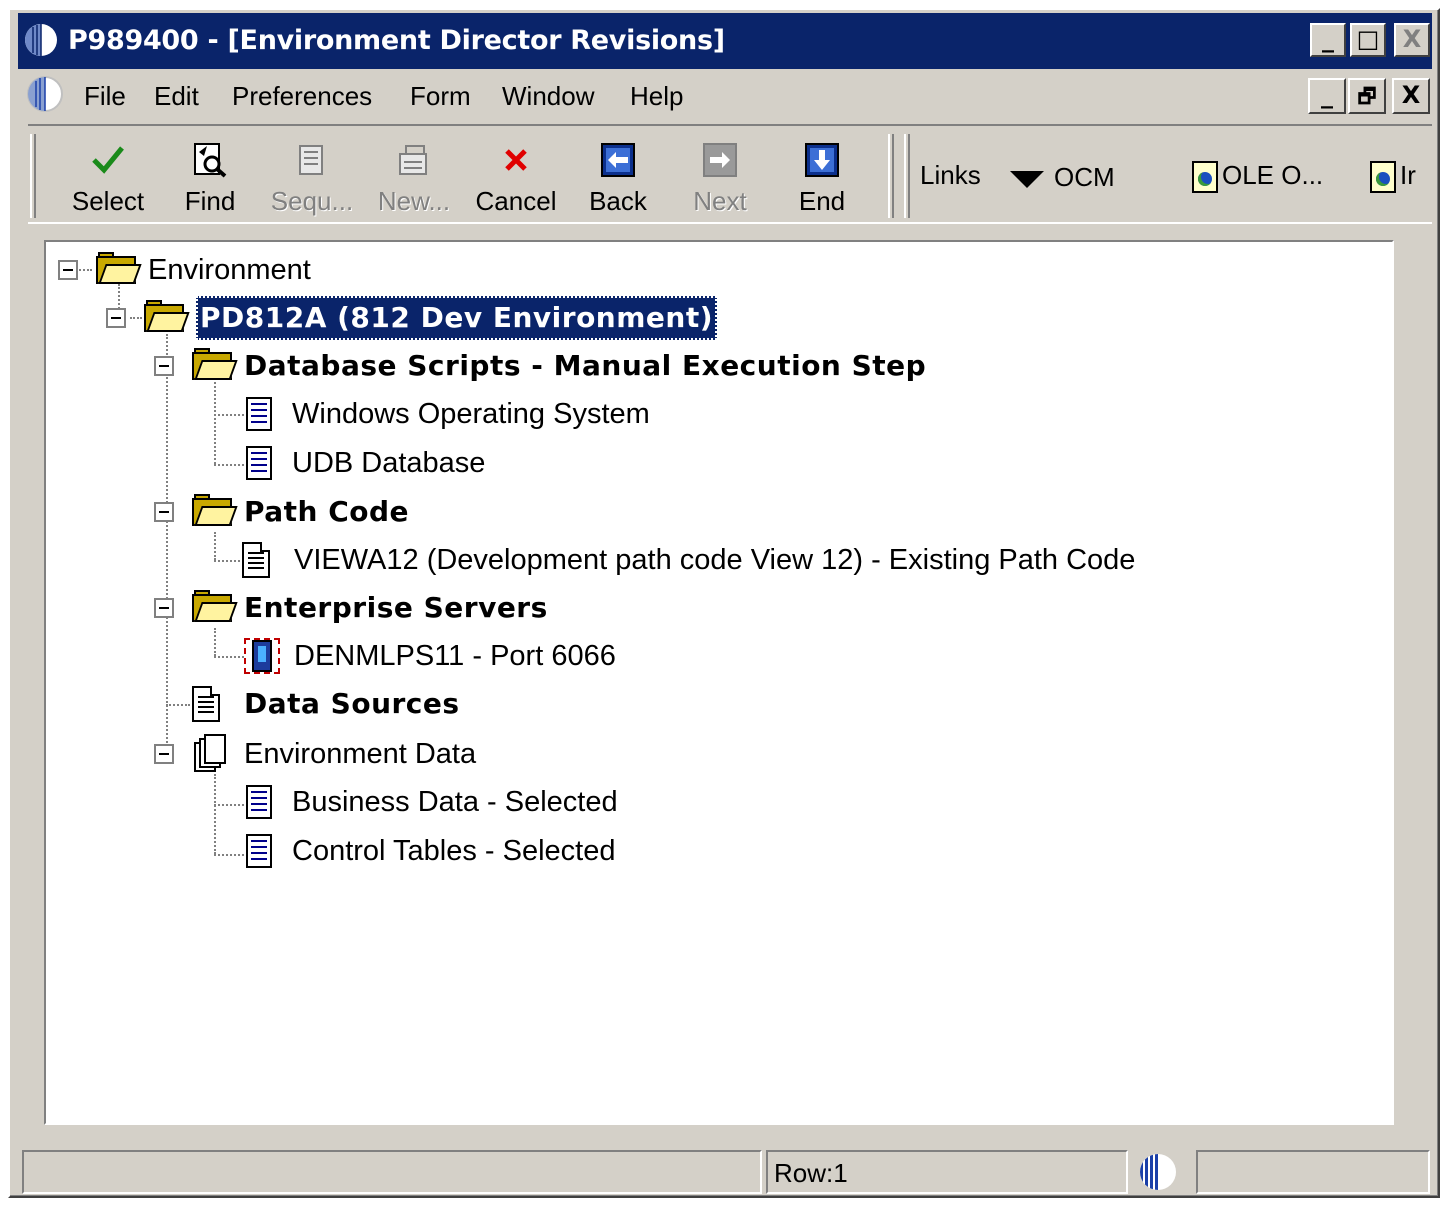 The height and width of the screenshot is (1205, 1450). What do you see at coordinates (907, 176) in the screenshot?
I see `links-grip` at bounding box center [907, 176].